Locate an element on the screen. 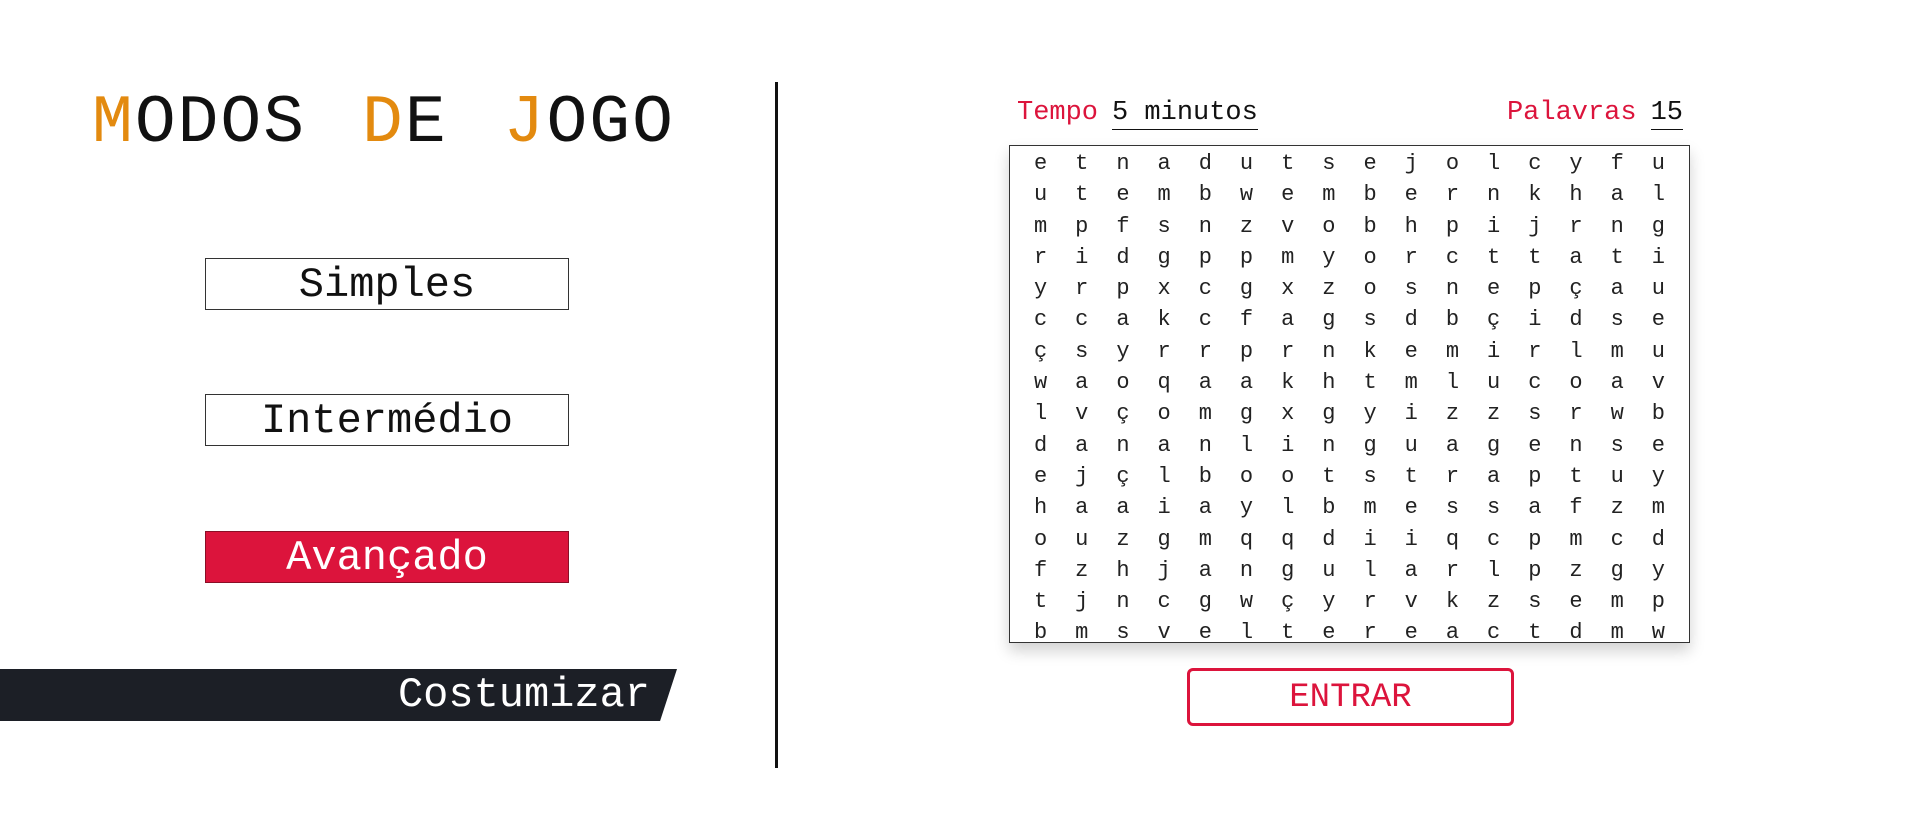 This screenshot has height=837, width=1919. mode-avancado-button: Avançado is located at coordinates (387, 557).